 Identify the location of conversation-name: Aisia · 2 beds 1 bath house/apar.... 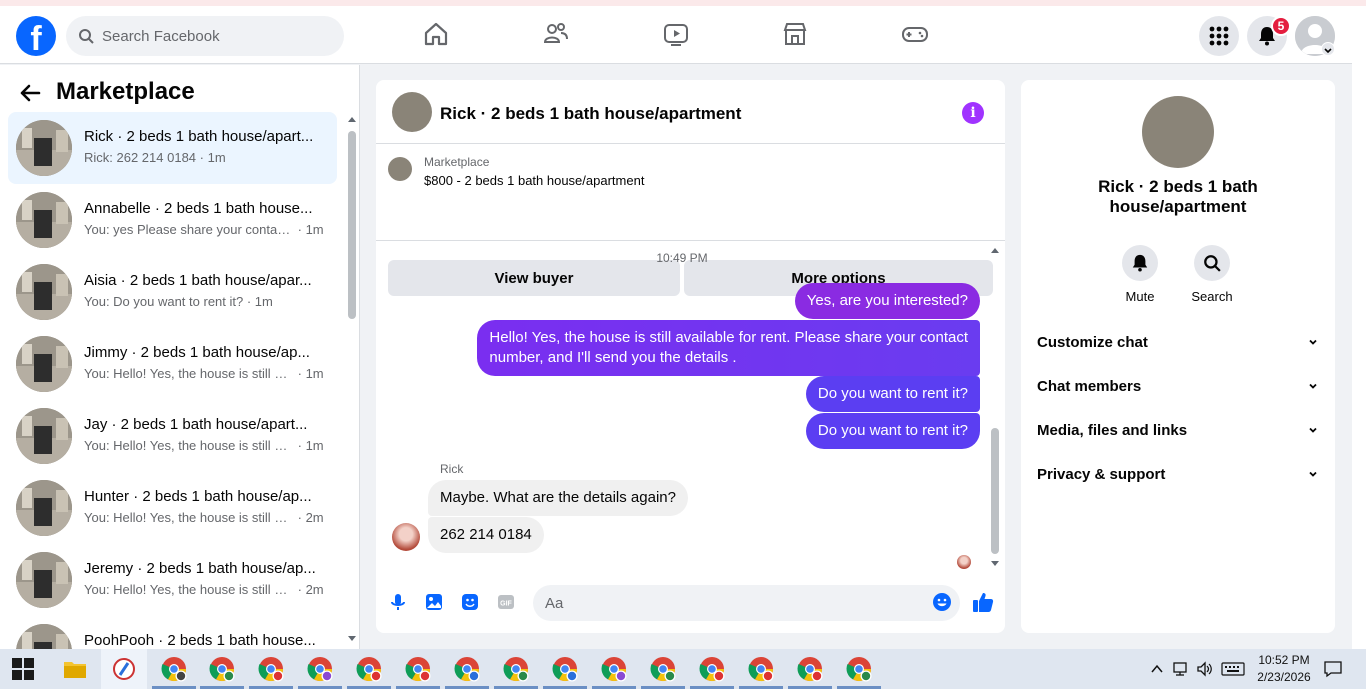
(198, 280).